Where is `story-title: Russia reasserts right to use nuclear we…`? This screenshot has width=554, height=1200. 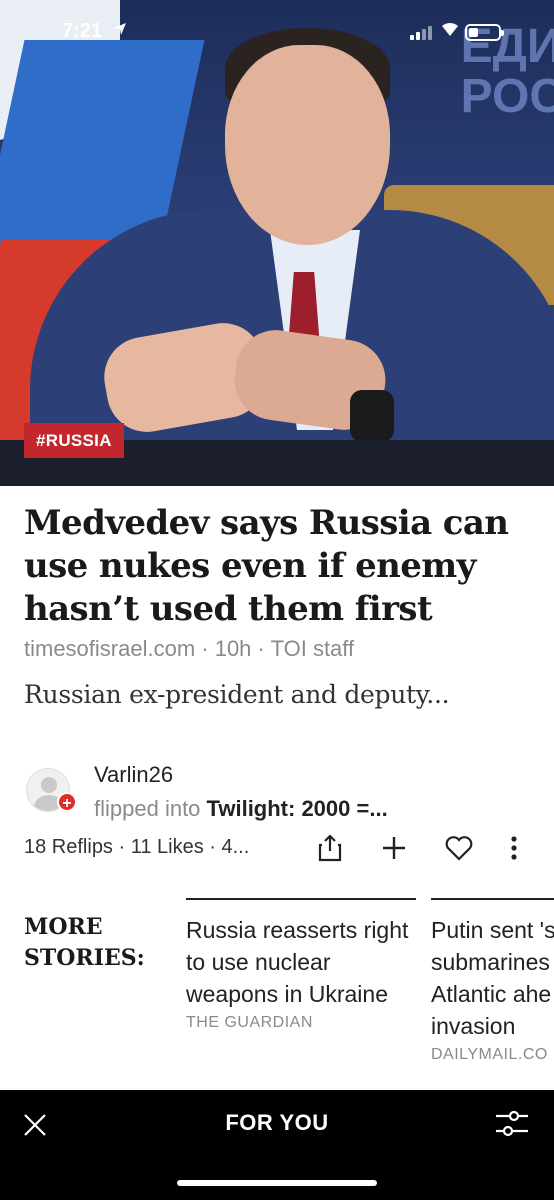 story-title: Russia reasserts right to use nuclear we… is located at coordinates (297, 962).